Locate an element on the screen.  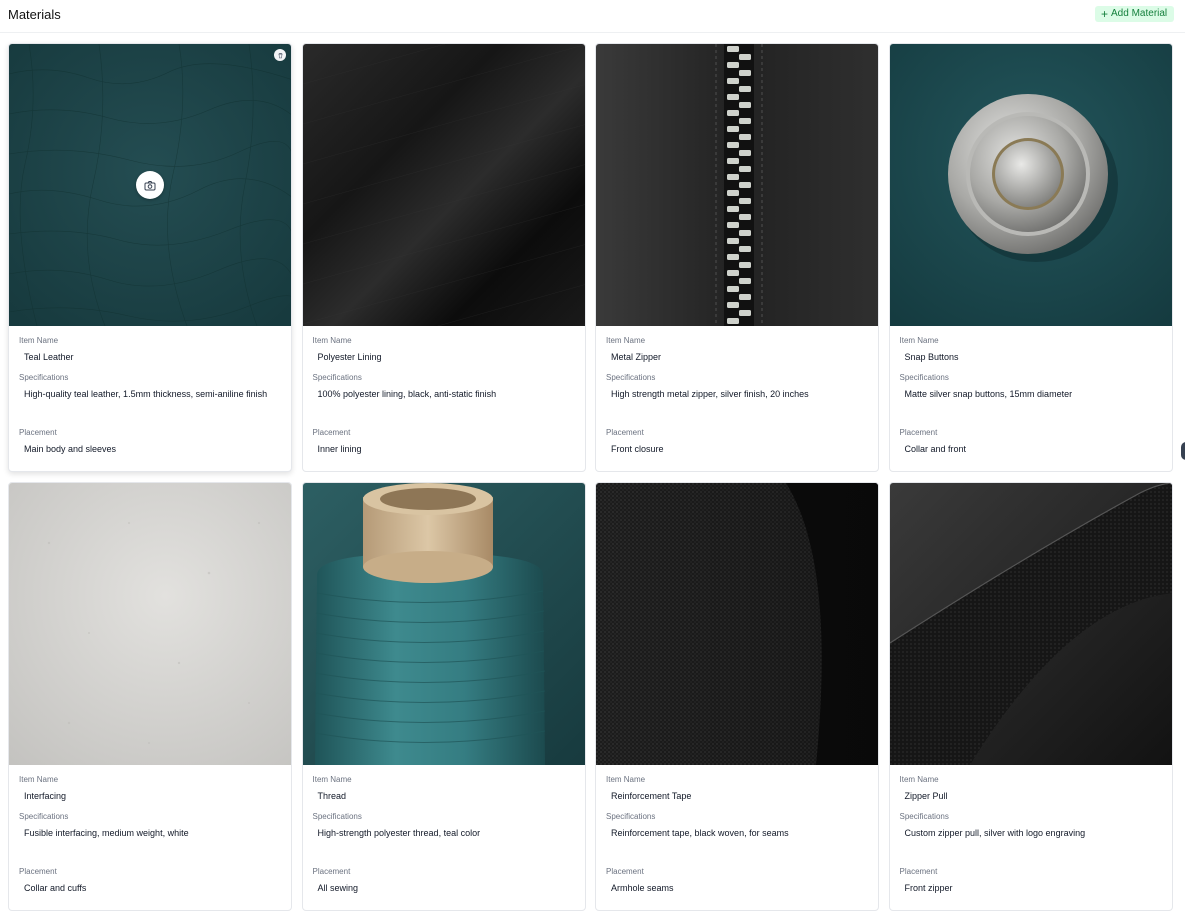
item-name-value: Polyester Lining is located at coordinates (444, 357).